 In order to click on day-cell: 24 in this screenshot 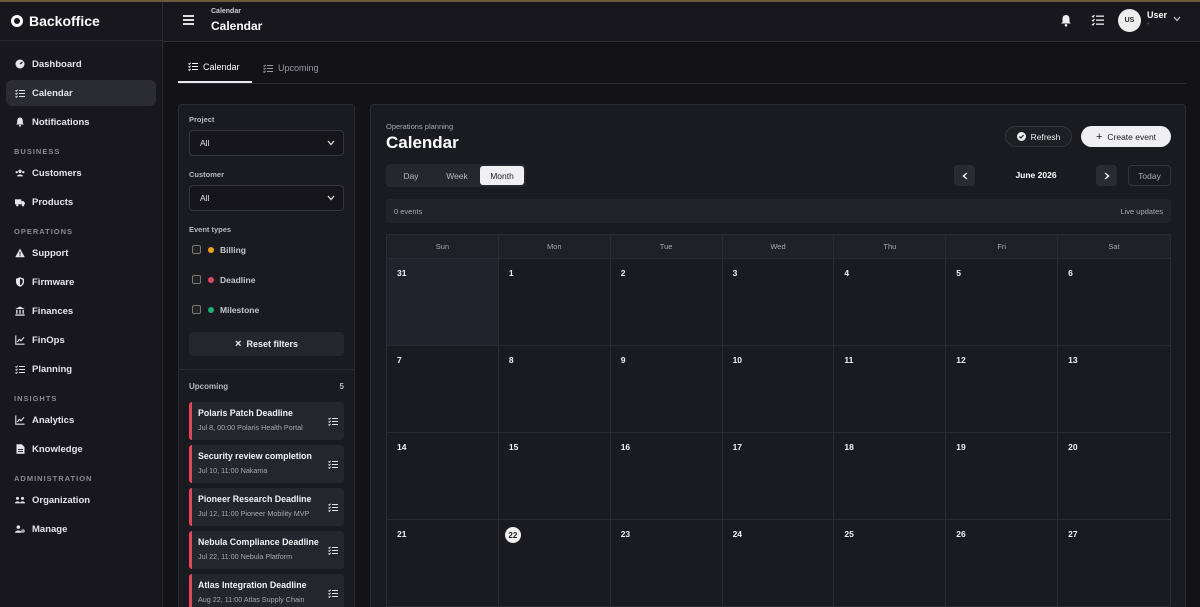, I will do `click(779, 563)`.